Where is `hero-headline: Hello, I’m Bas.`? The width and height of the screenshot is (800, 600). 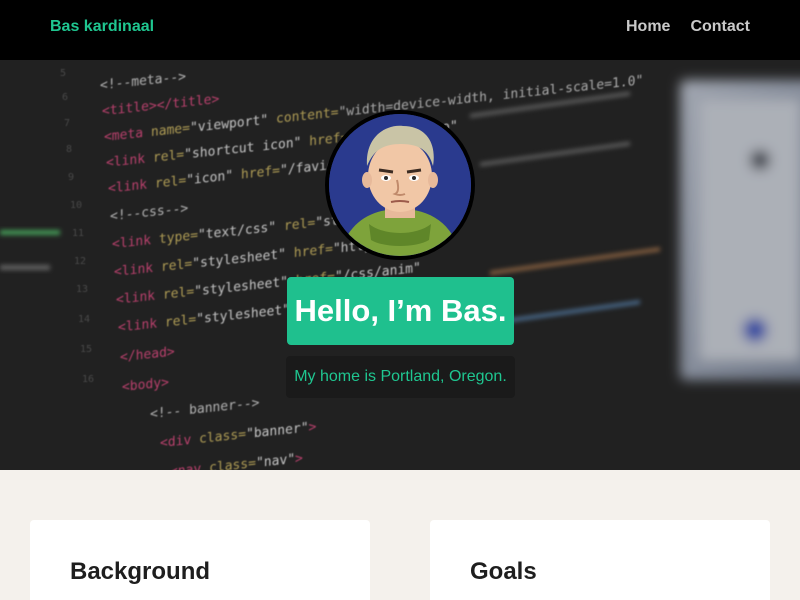
hero-headline: Hello, I’m Bas. is located at coordinates (400, 311).